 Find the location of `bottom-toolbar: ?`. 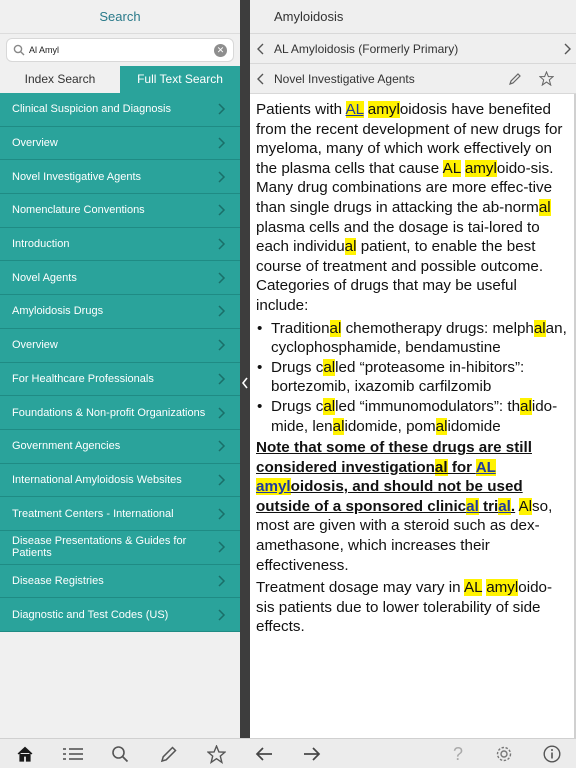

bottom-toolbar: ? is located at coordinates (288, 753).